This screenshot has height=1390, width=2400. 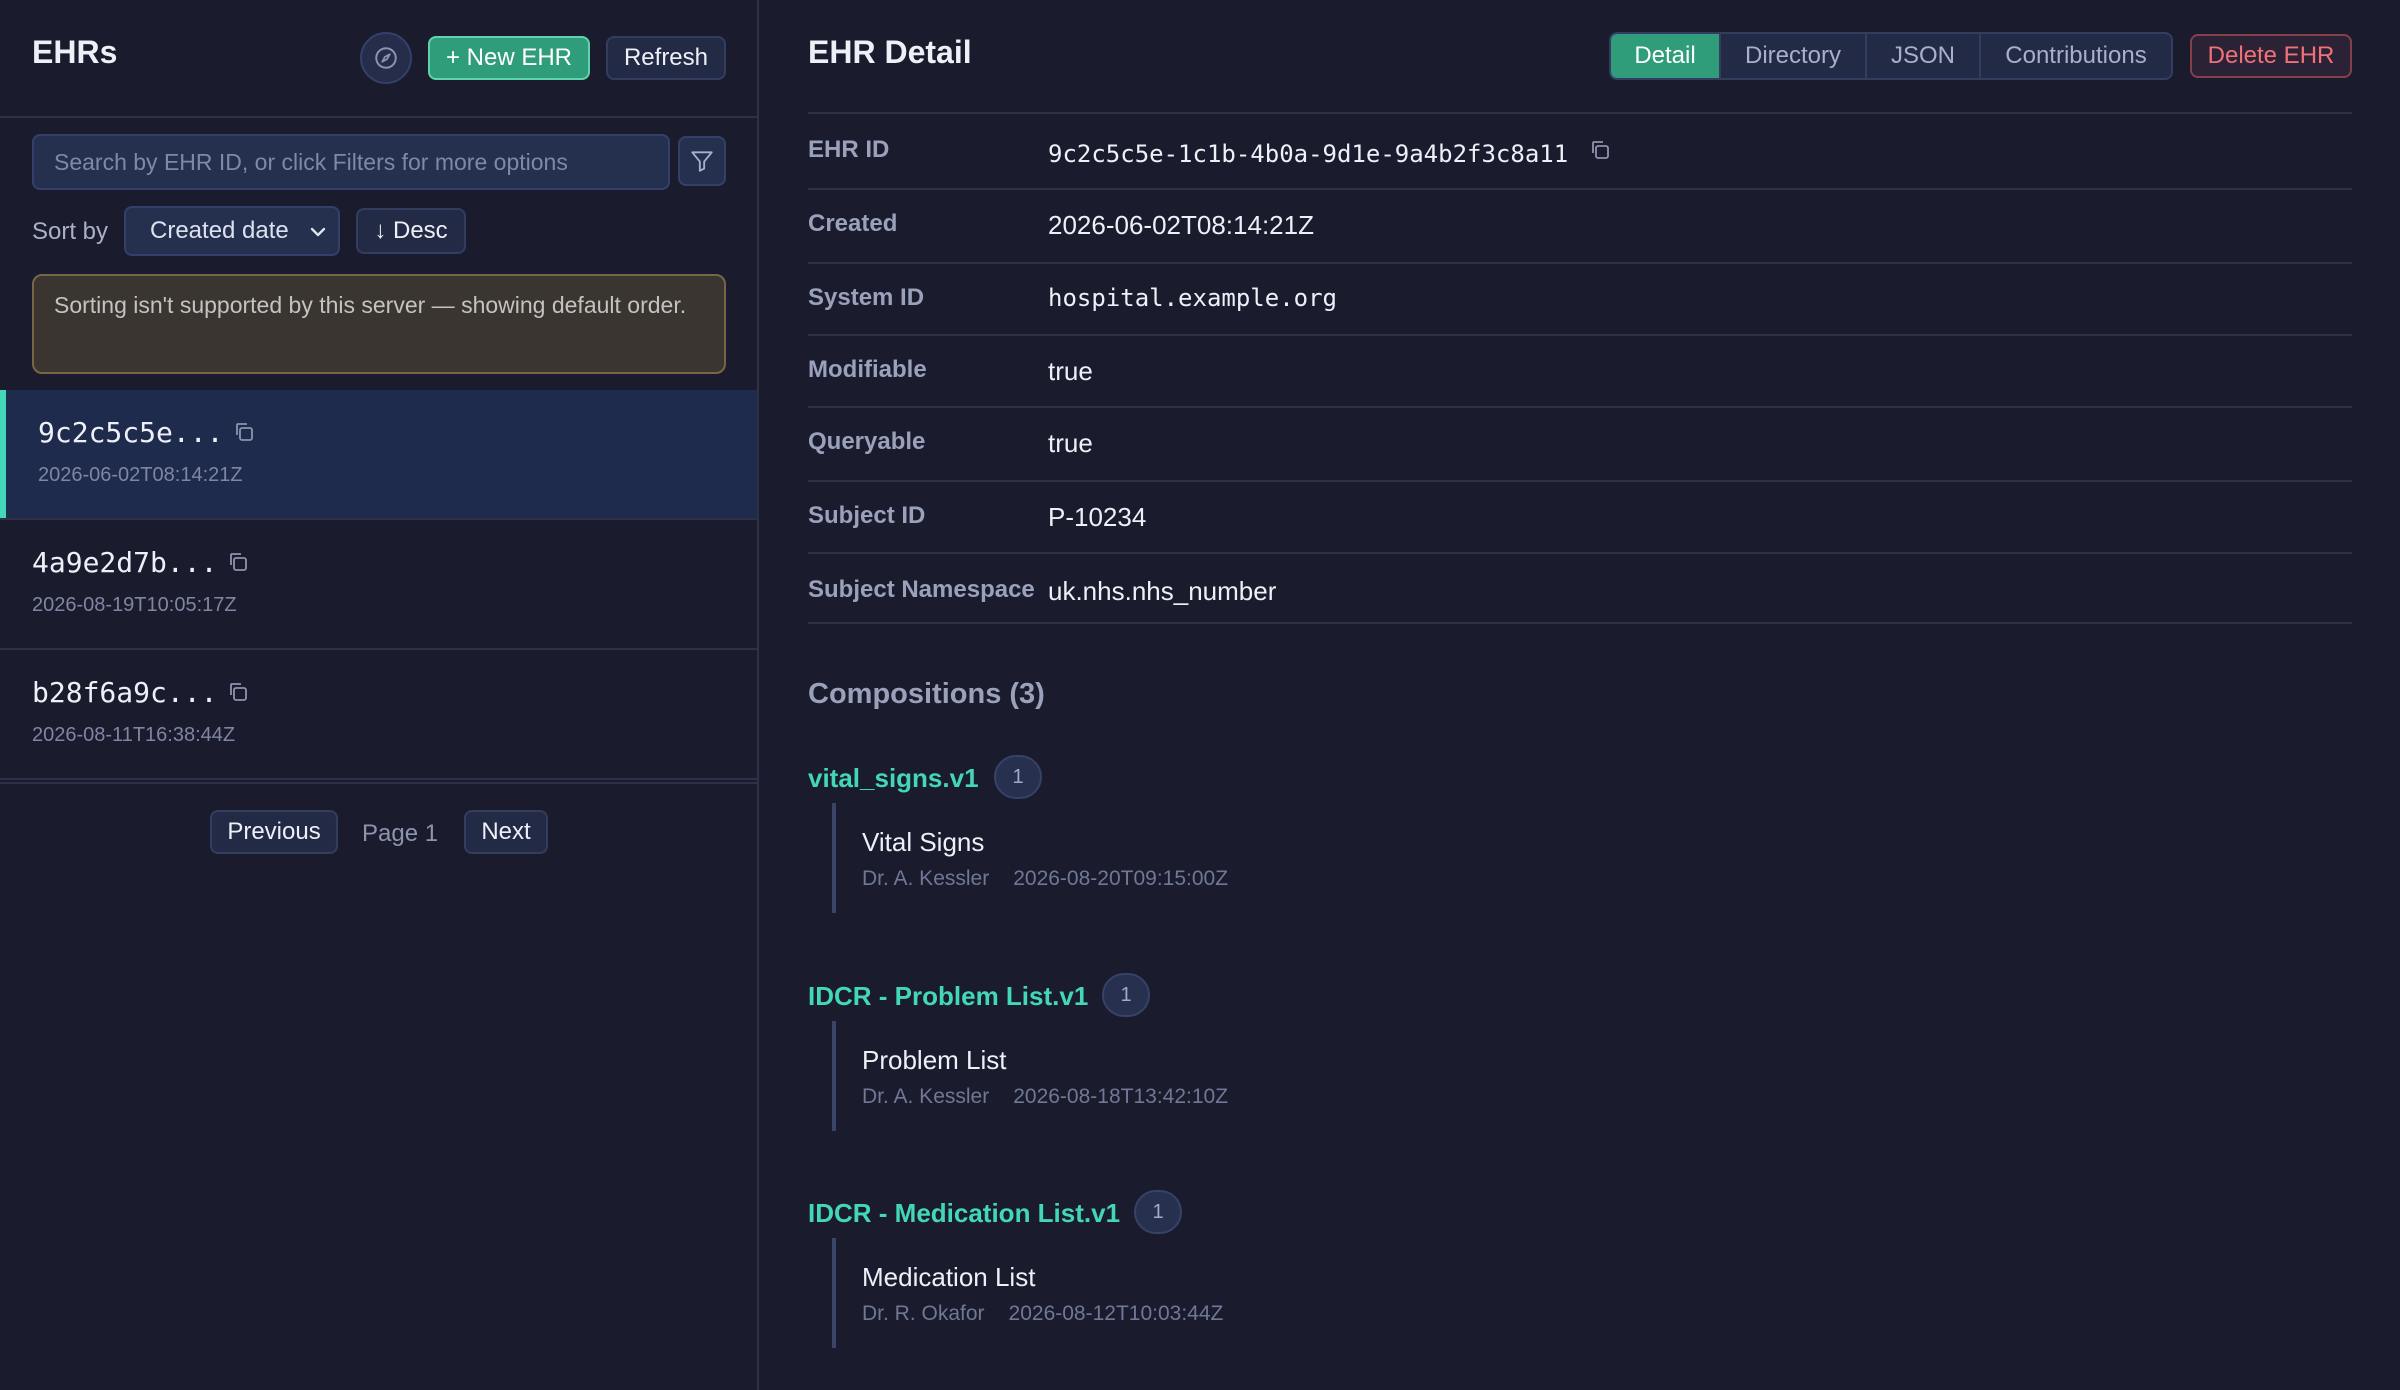 I want to click on ehr-search-input, so click(x=351, y=162).